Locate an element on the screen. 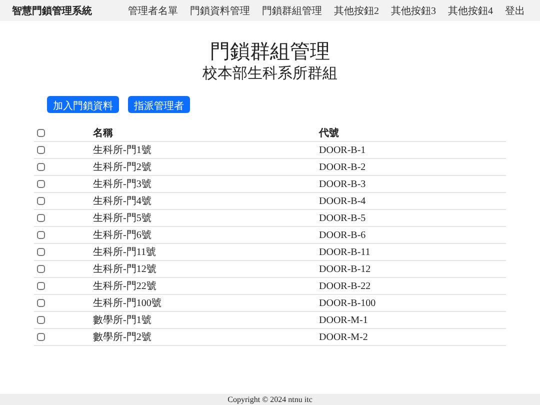 The image size is (540, 405). nav-link: 管理者名單 is located at coordinates (153, 11).